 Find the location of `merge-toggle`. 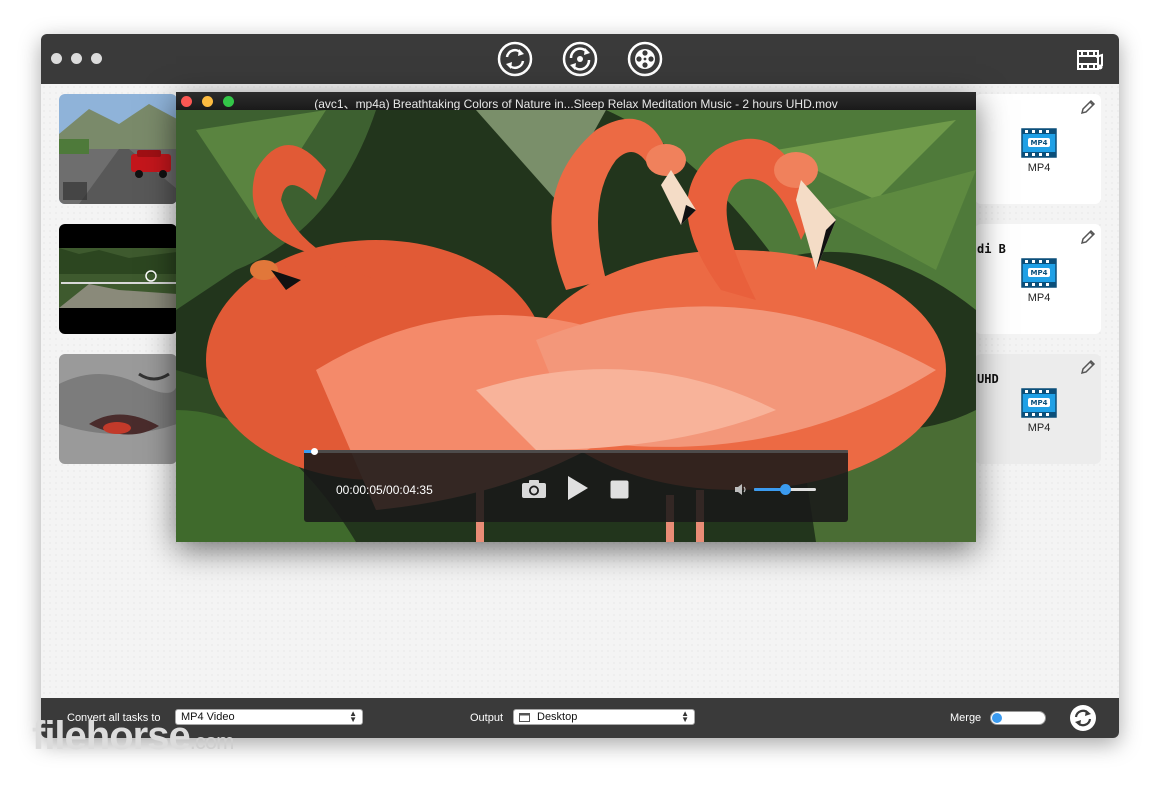

merge-toggle is located at coordinates (1018, 718).